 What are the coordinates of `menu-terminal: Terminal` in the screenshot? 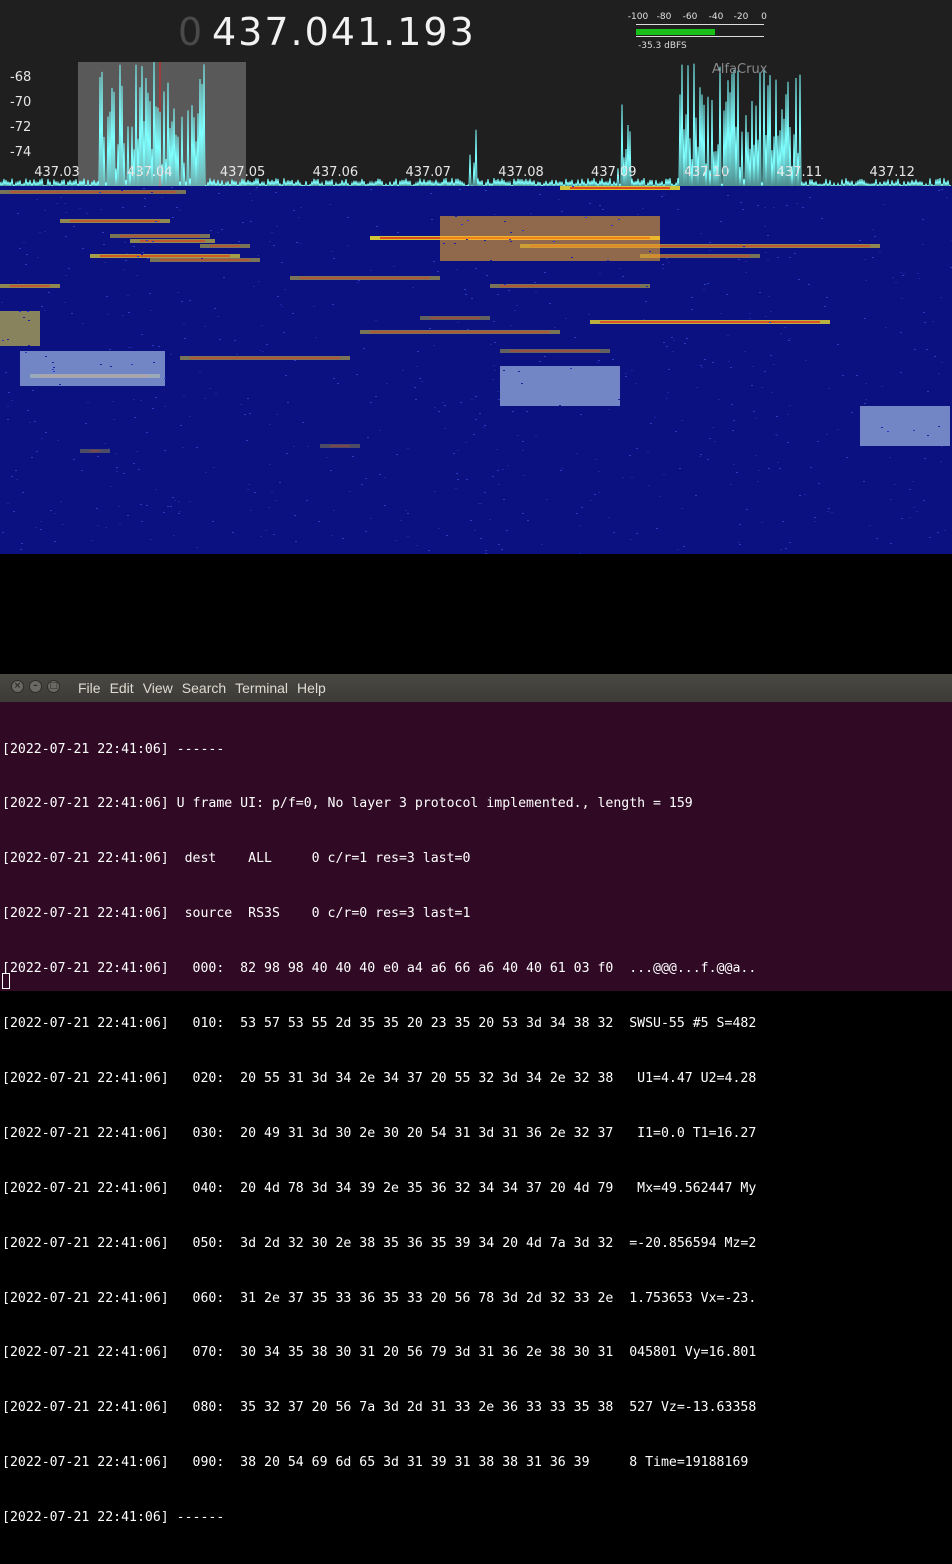 It's located at (261, 688).